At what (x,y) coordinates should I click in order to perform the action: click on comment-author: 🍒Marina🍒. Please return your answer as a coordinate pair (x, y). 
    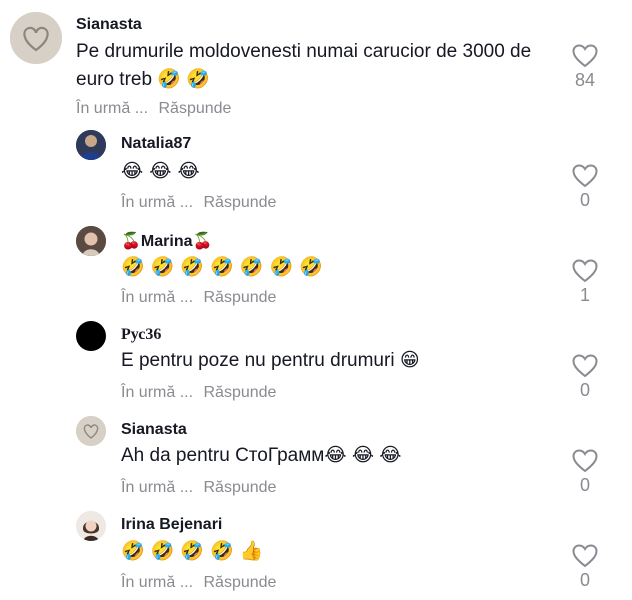
    Looking at the image, I should click on (166, 241).